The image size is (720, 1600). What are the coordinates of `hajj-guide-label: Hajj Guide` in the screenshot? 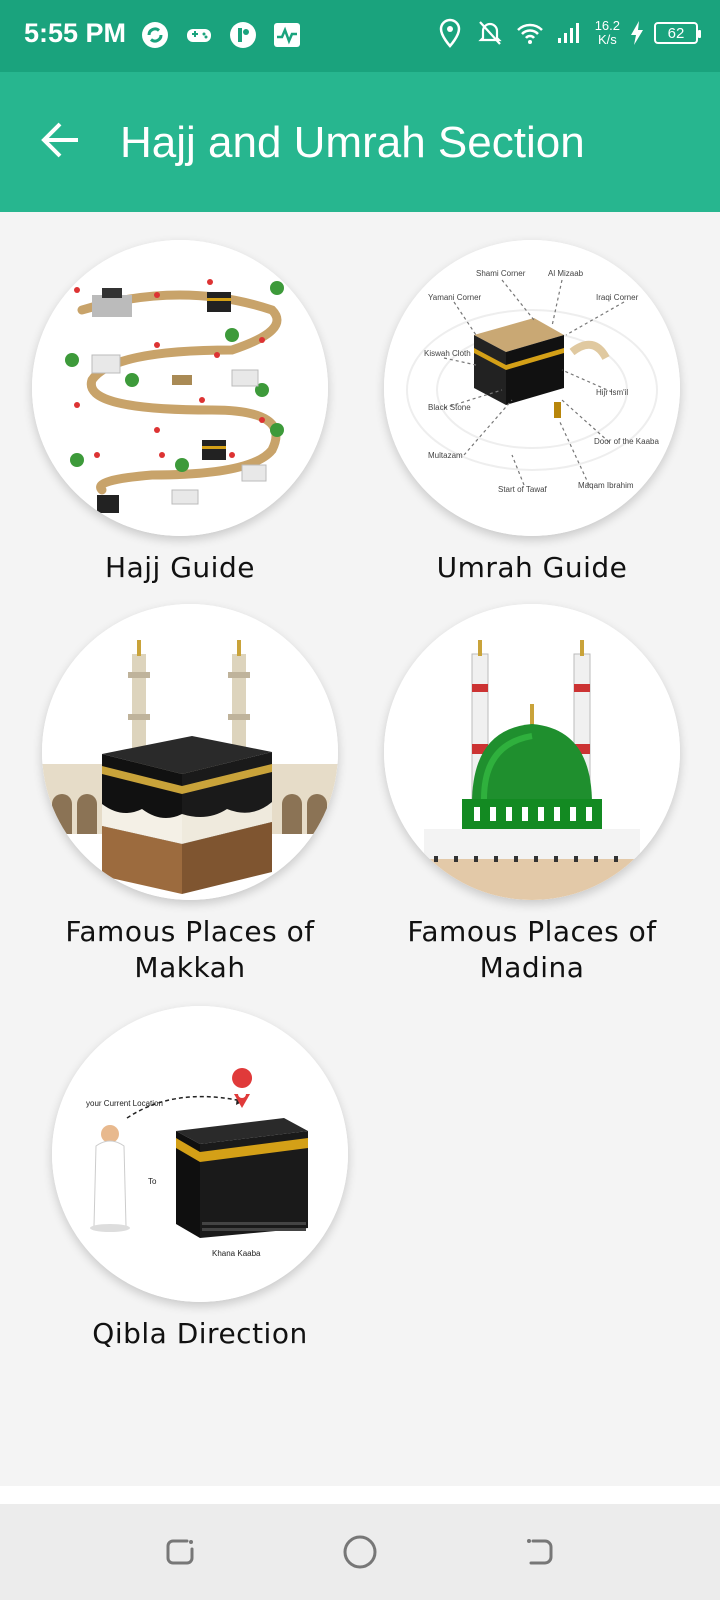 It's located at (180, 567).